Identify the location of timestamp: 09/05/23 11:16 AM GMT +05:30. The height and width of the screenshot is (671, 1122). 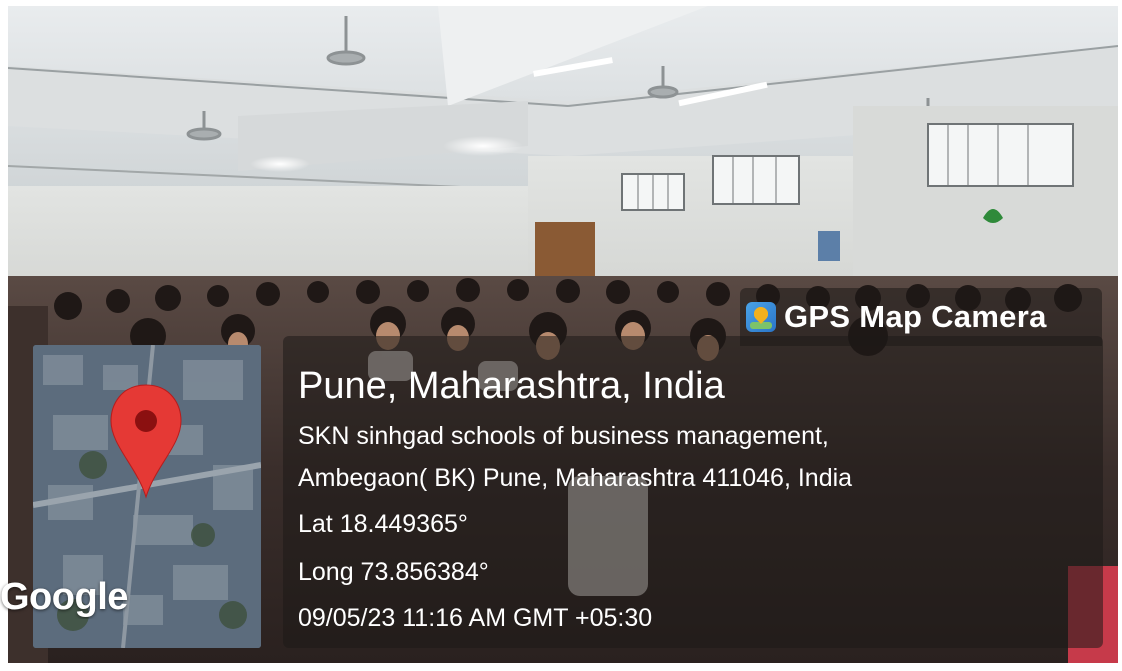
(475, 618).